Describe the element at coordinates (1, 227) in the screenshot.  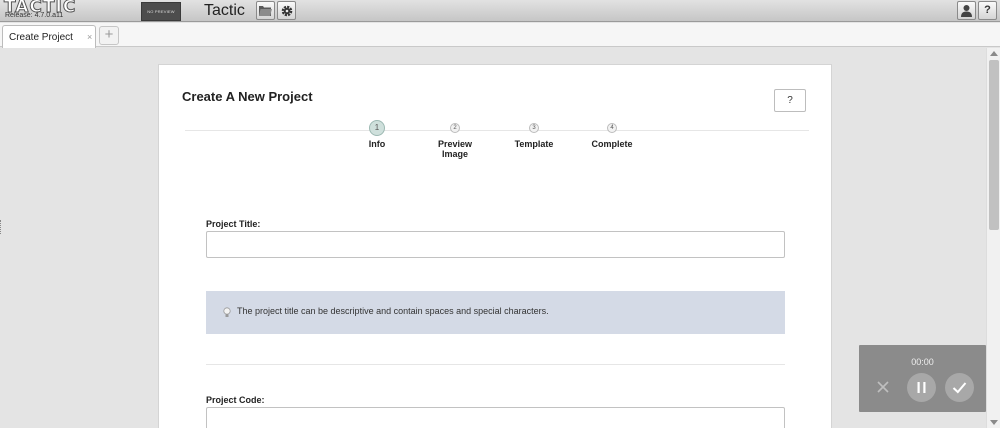
I see `resize-handle` at that location.